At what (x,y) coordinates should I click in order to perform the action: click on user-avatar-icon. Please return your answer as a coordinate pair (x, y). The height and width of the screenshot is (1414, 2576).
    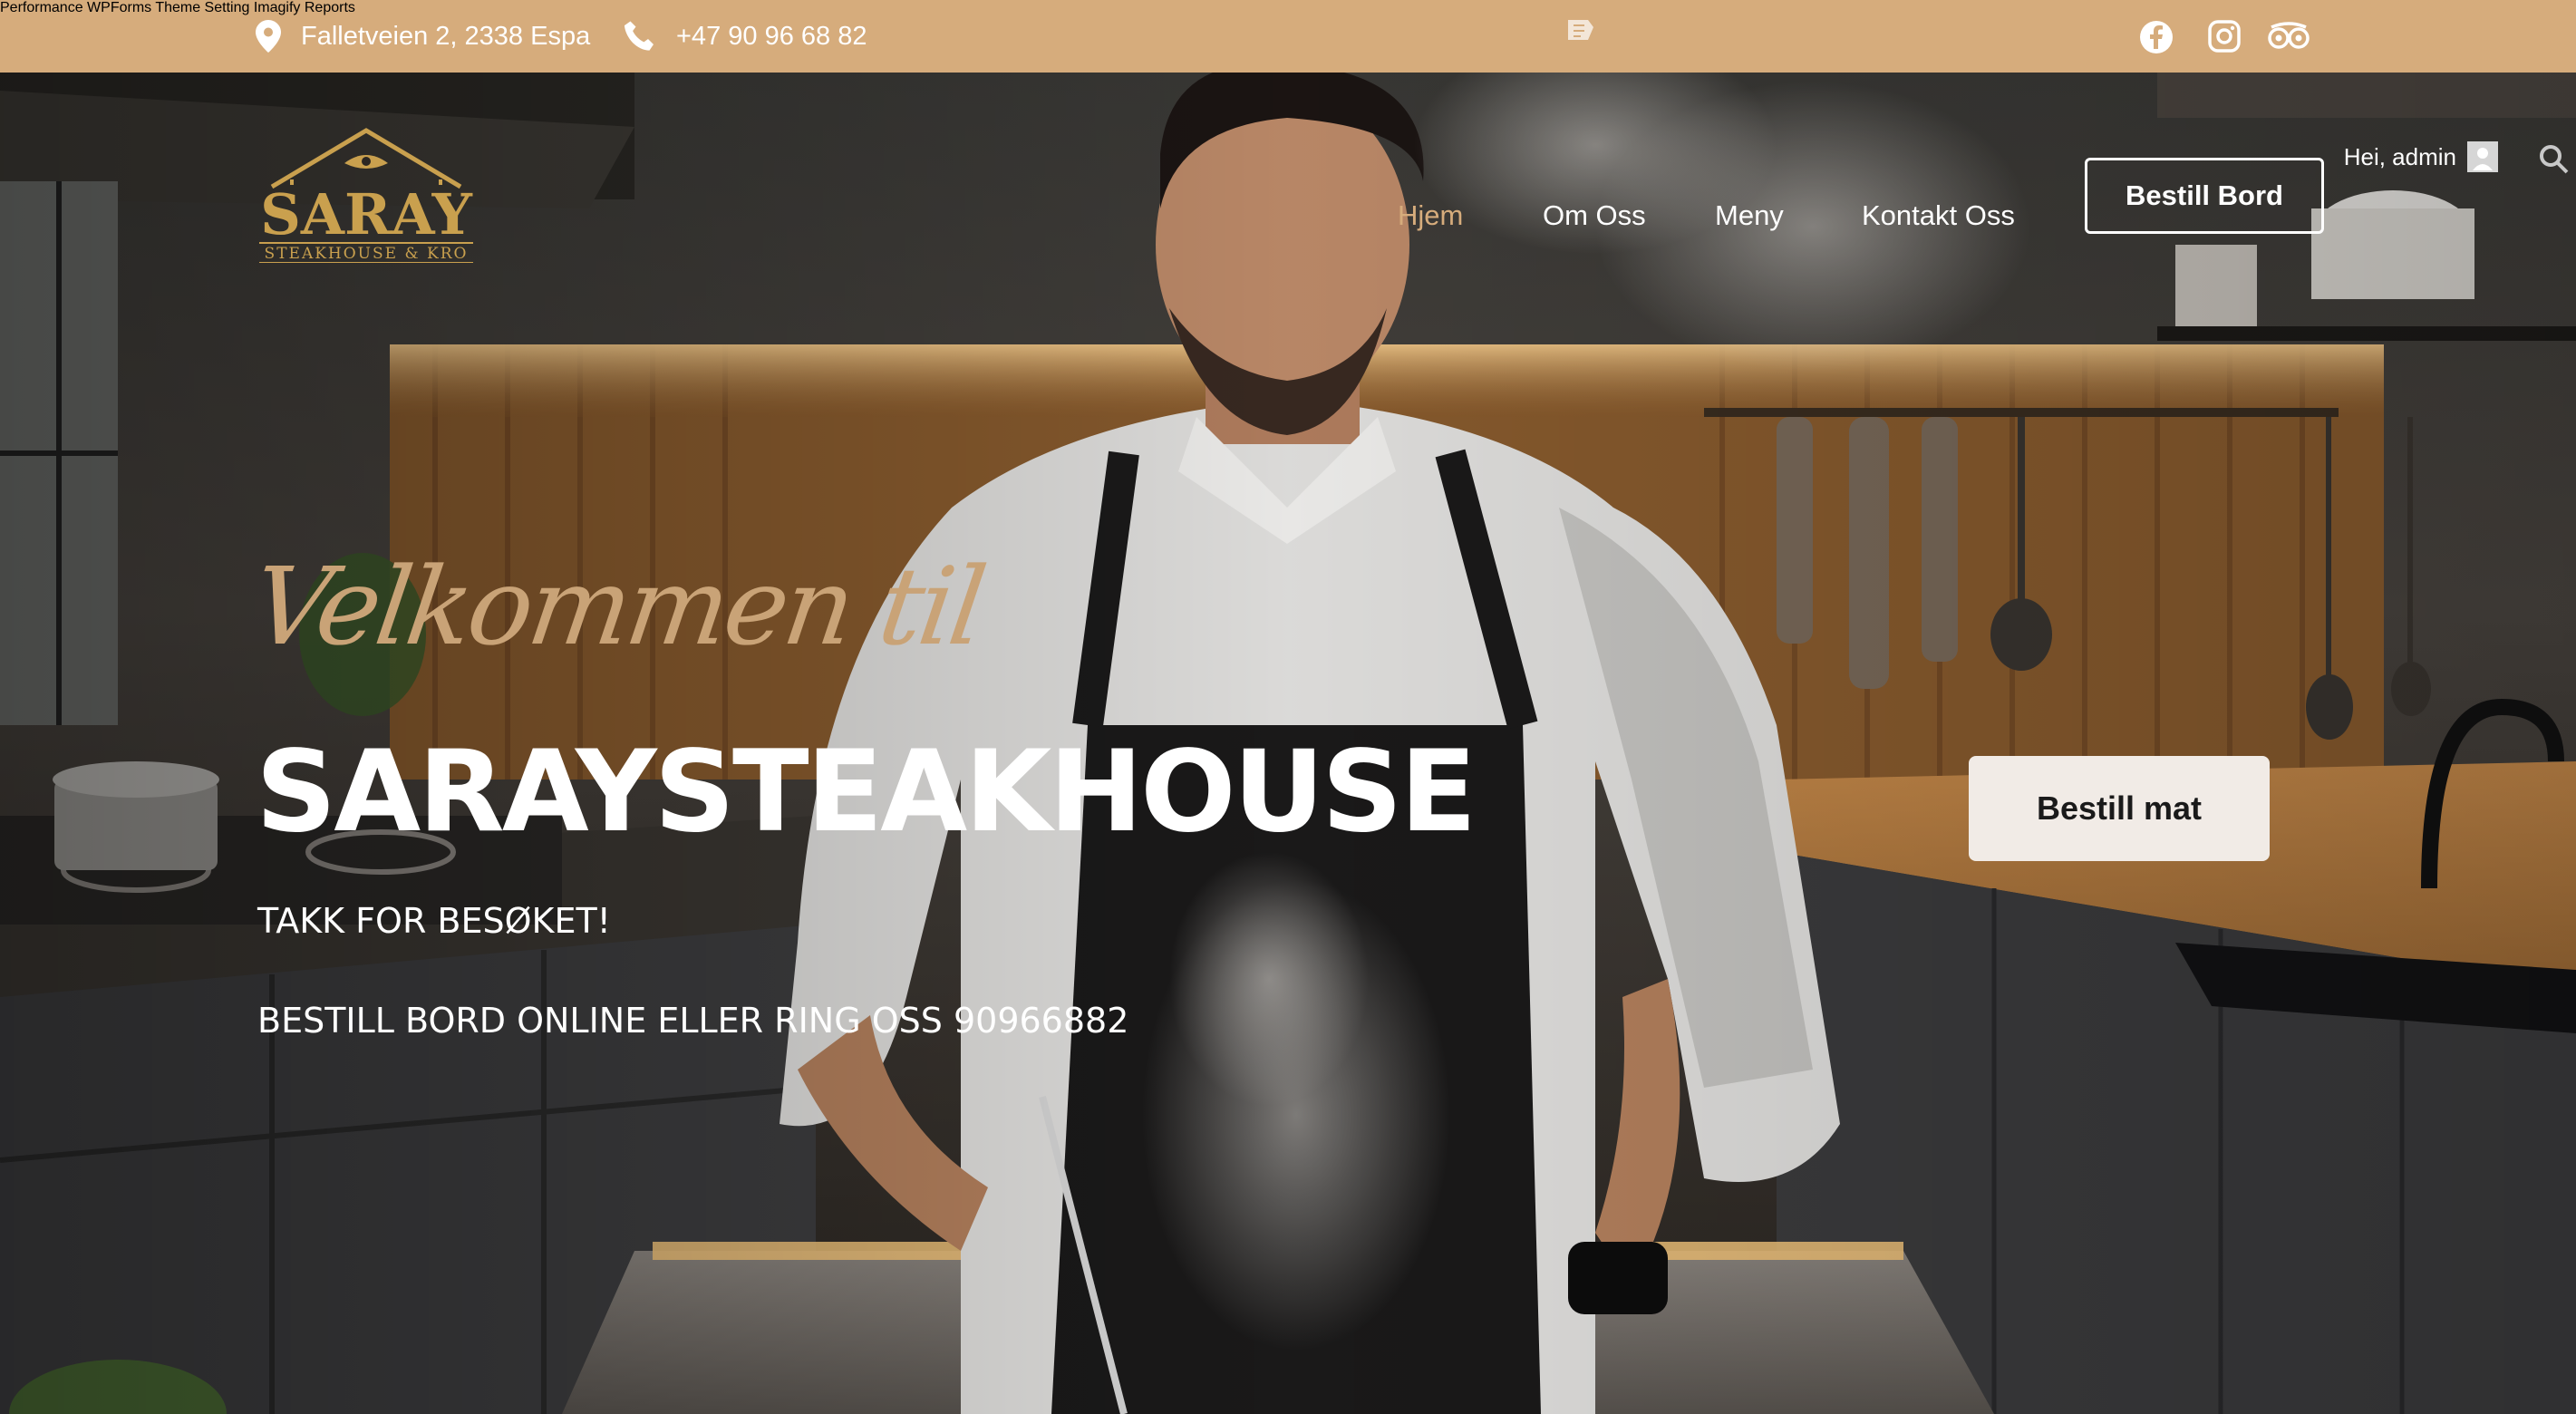
    Looking at the image, I should click on (2482, 156).